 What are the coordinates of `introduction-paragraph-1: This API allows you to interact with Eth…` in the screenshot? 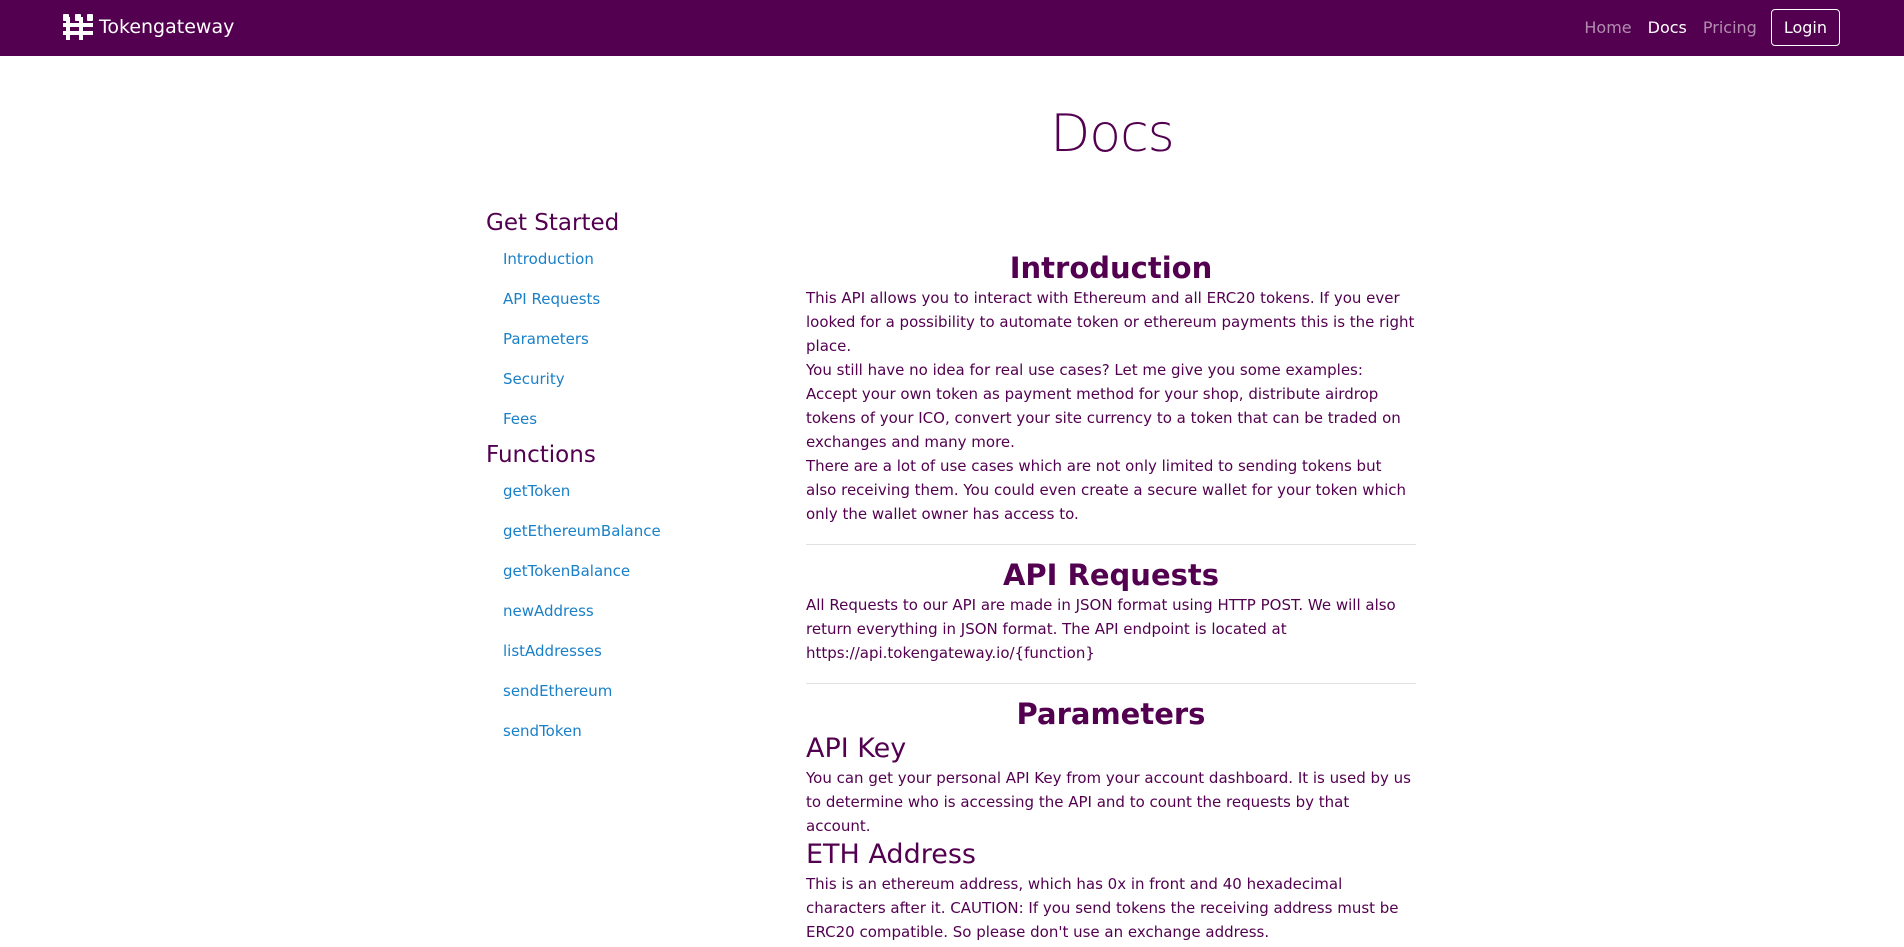 It's located at (1110, 322).